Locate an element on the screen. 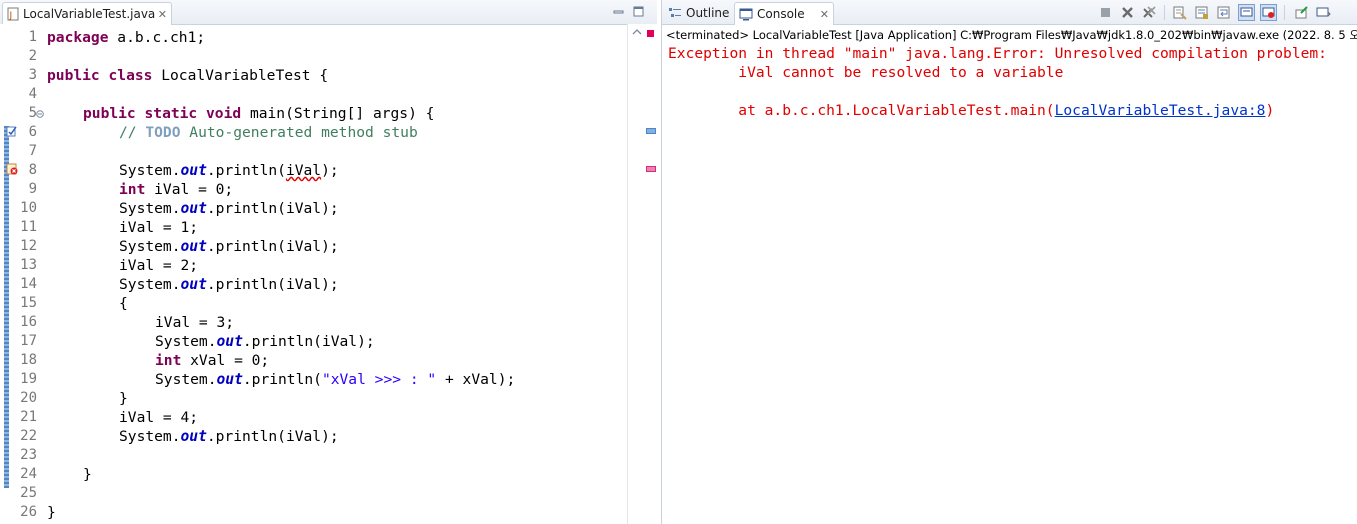 The height and width of the screenshot is (524, 1357). line-number: 1 is located at coordinates (32, 37).